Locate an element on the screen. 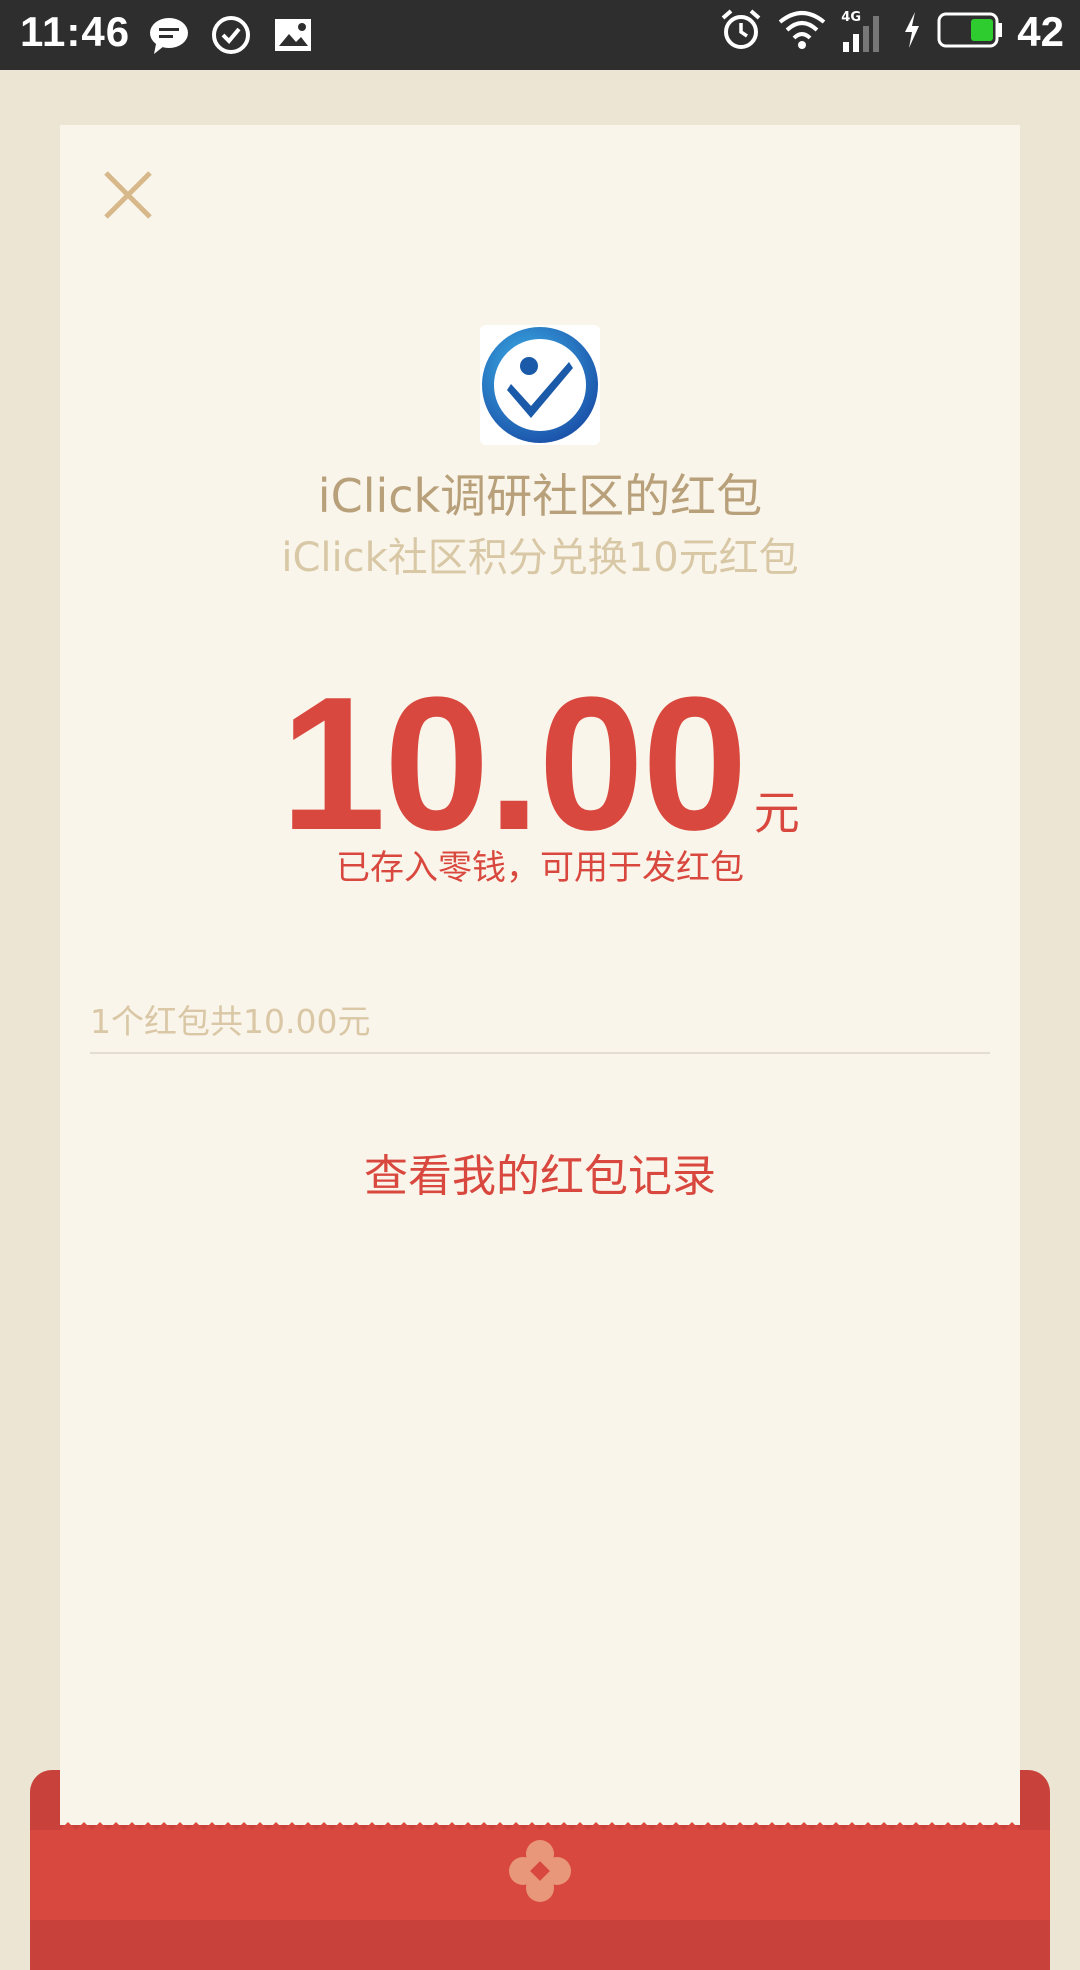 This screenshot has width=1080, height=1970. battery-percentage: 42 is located at coordinates (1040, 31).